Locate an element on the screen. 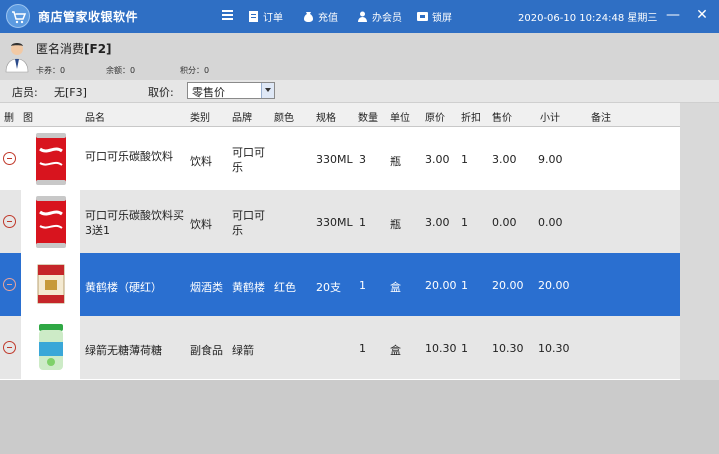 This screenshot has height=454, width=719. right-pane is located at coordinates (699, 241).